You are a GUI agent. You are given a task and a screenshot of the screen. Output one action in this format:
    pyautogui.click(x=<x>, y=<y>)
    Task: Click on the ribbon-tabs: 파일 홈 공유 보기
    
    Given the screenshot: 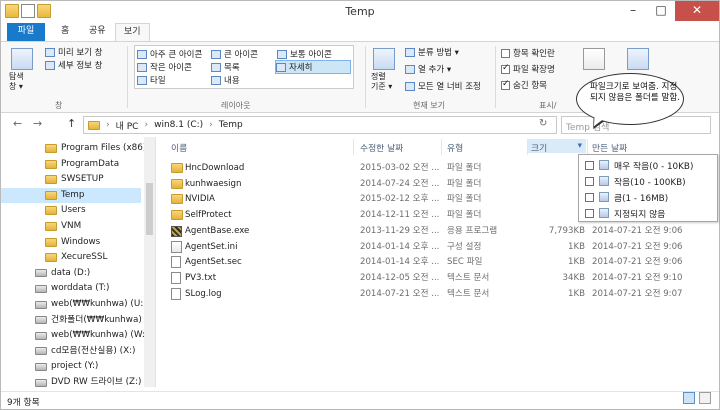 What is the action you would take?
    pyautogui.click(x=360, y=32)
    